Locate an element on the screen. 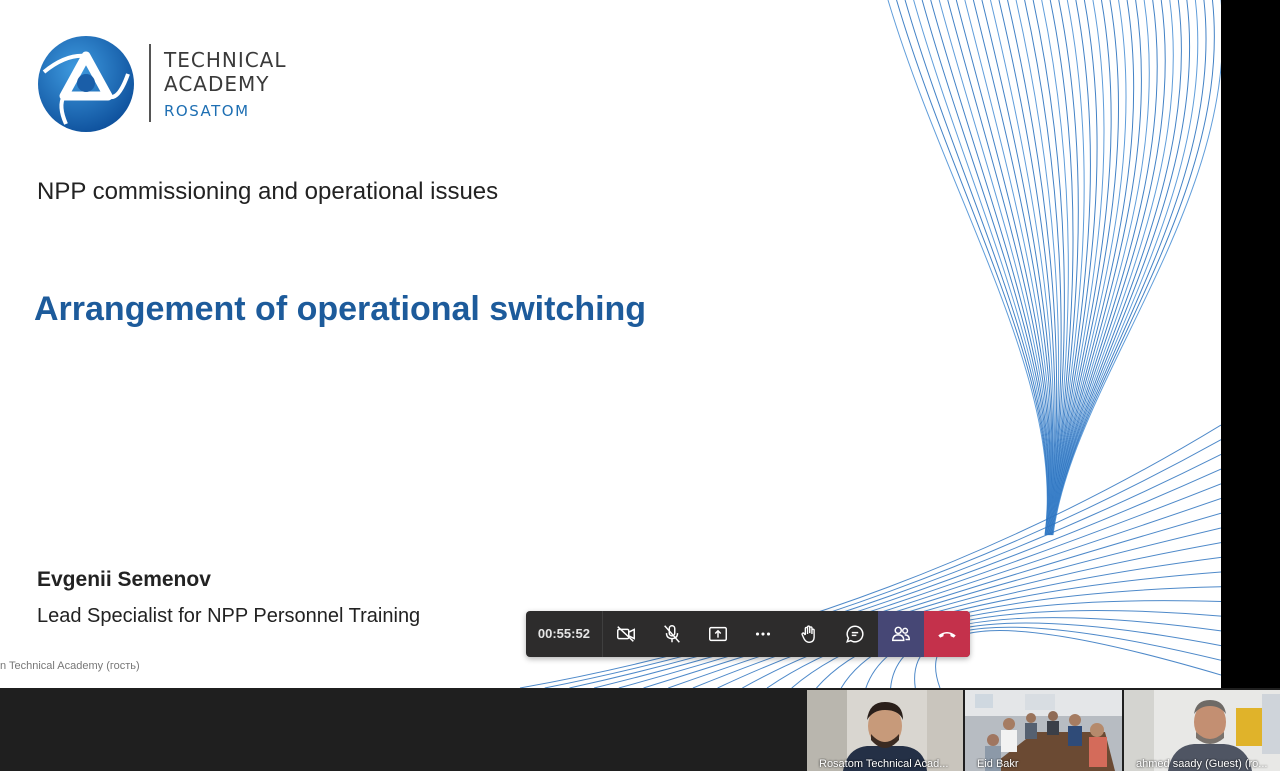 The height and width of the screenshot is (771, 1280). share-screen-icon is located at coordinates (717, 634).